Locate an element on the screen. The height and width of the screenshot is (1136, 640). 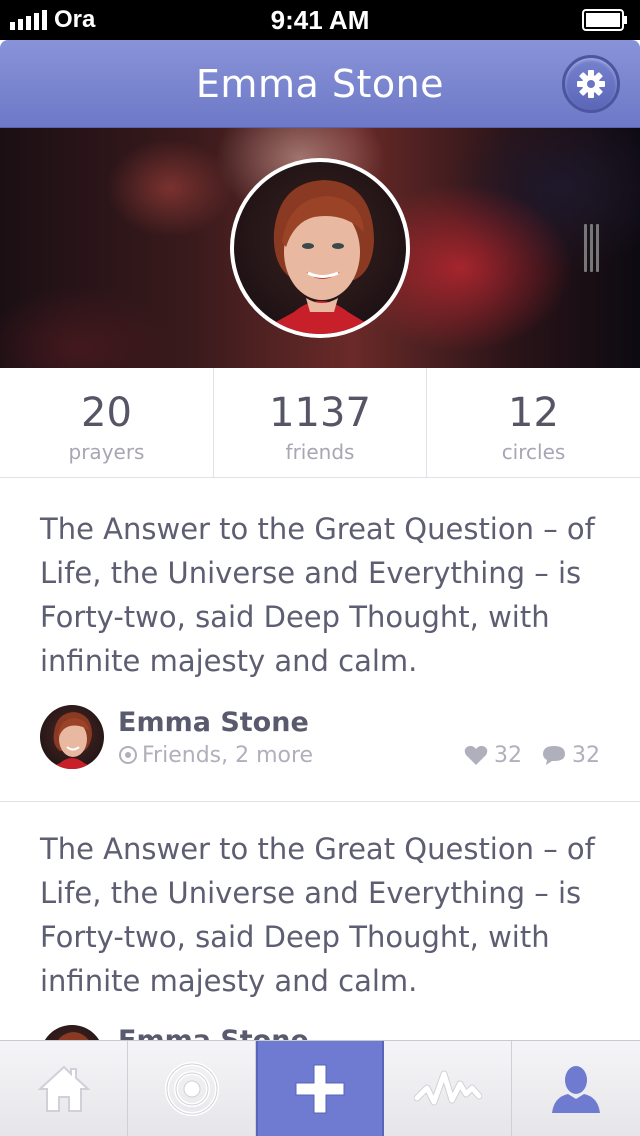
audience-text: Friends, 2 more is located at coordinates (228, 755).